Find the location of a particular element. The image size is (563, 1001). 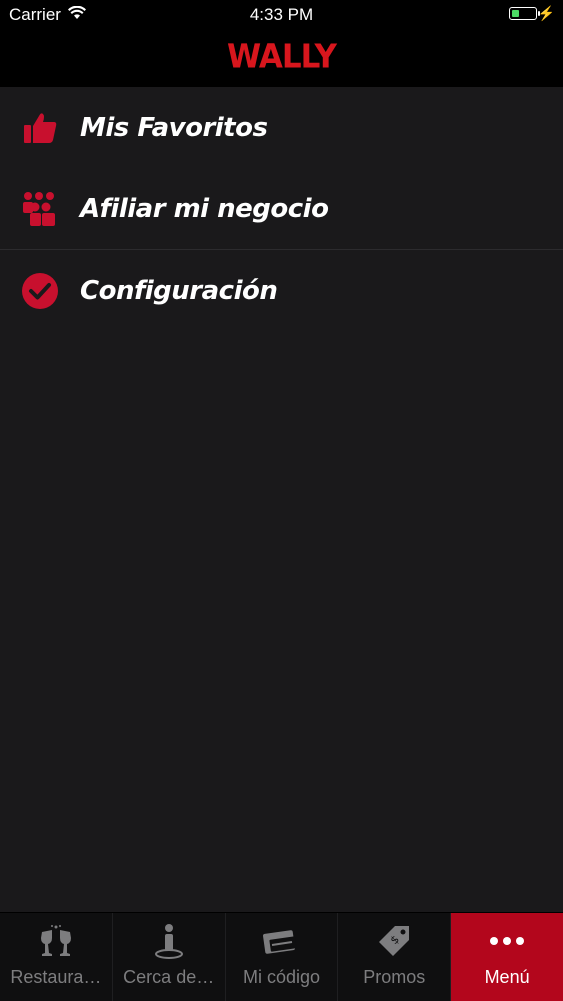

more-dots-icon is located at coordinates (507, 941).